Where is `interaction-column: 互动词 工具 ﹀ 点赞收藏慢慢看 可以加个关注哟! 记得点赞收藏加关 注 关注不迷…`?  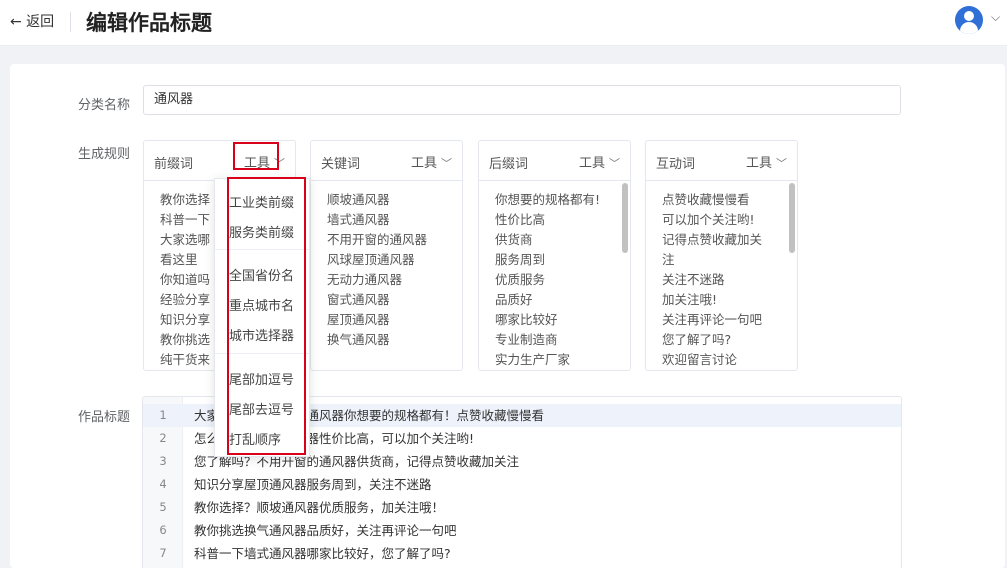 interaction-column: 互动词 工具 ﹀ 点赞收藏慢慢看 可以加个关注哟! 记得点赞收藏加关 注 关注不迷… is located at coordinates (721, 255).